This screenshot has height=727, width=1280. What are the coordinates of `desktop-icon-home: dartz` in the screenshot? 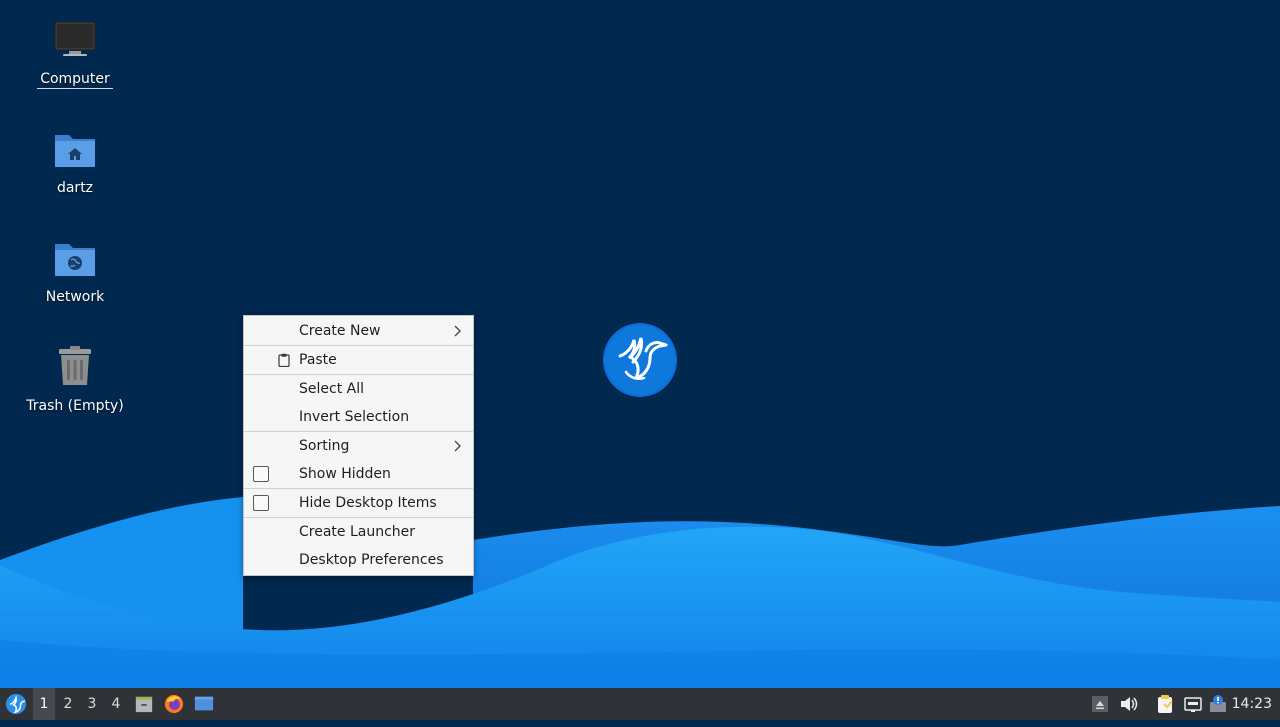 It's located at (75, 162).